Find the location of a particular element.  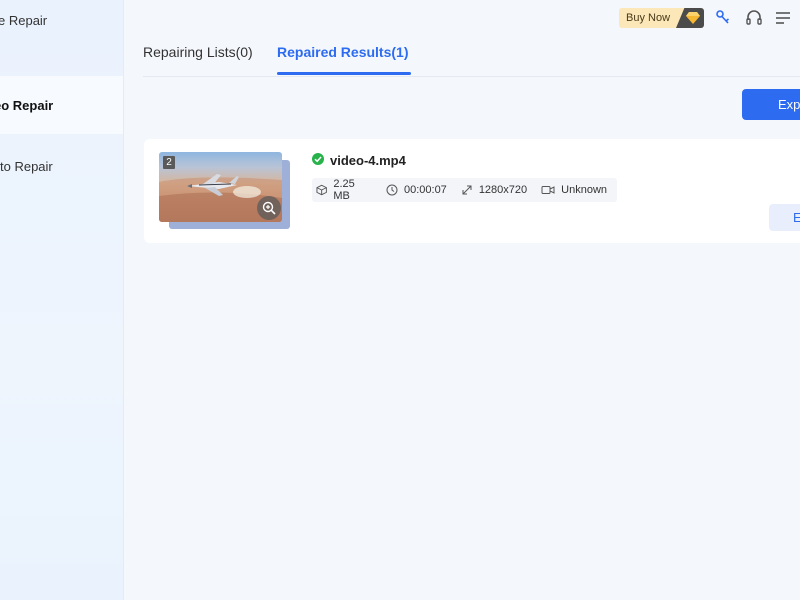

sidebar-item-file-repair: e Repair is located at coordinates (61, 24).